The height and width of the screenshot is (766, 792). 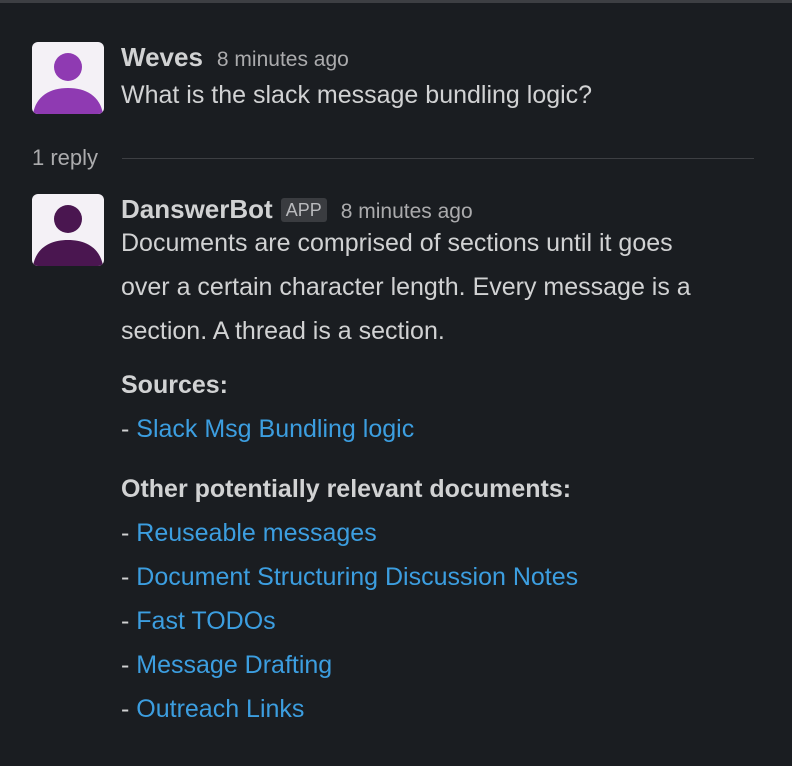 I want to click on source-item: - Slack Msg Bundling logic, so click(x=441, y=429).